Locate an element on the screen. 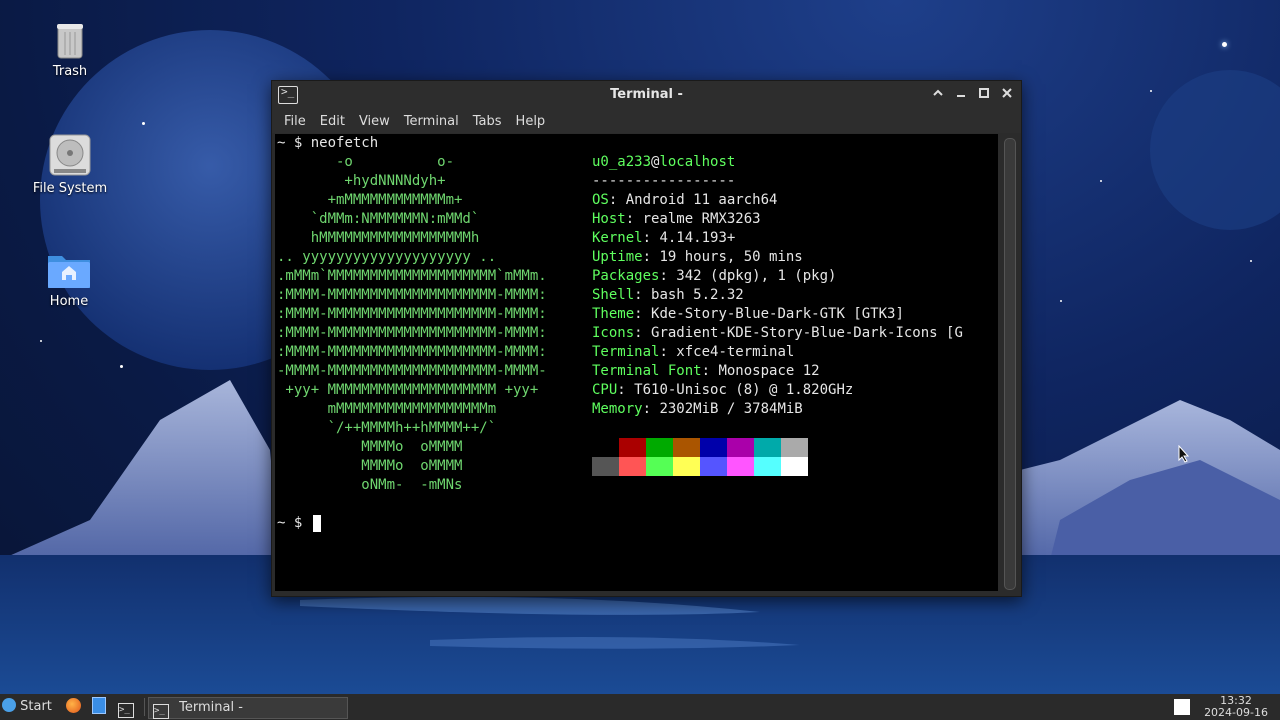 The width and height of the screenshot is (1280, 720). menu-help: Help is located at coordinates (531, 121).